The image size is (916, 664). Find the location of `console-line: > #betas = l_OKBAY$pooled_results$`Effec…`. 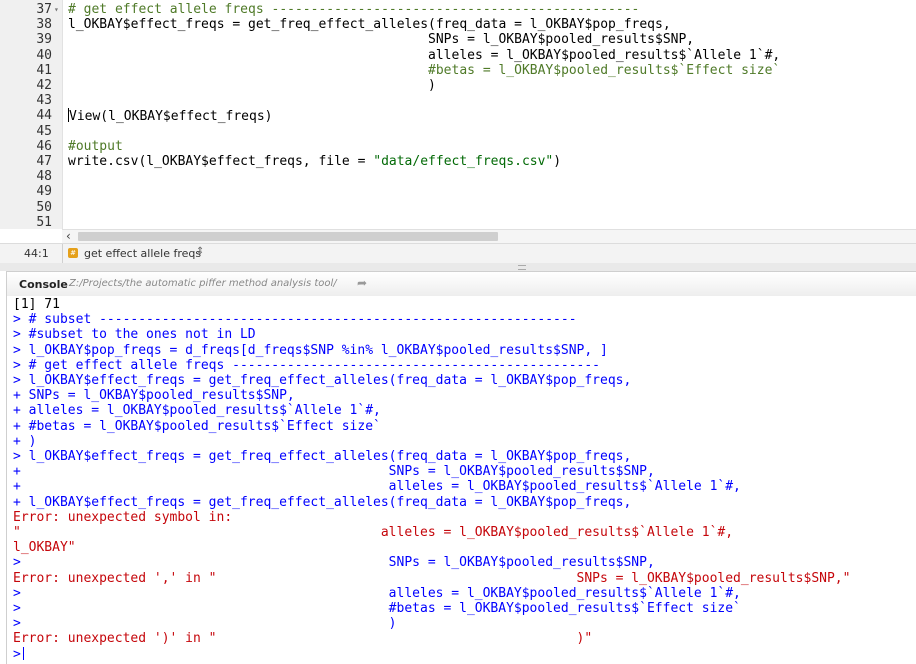

console-line: > #betas = l_OKBAY$pooled_results$`Effec… is located at coordinates (377, 608).